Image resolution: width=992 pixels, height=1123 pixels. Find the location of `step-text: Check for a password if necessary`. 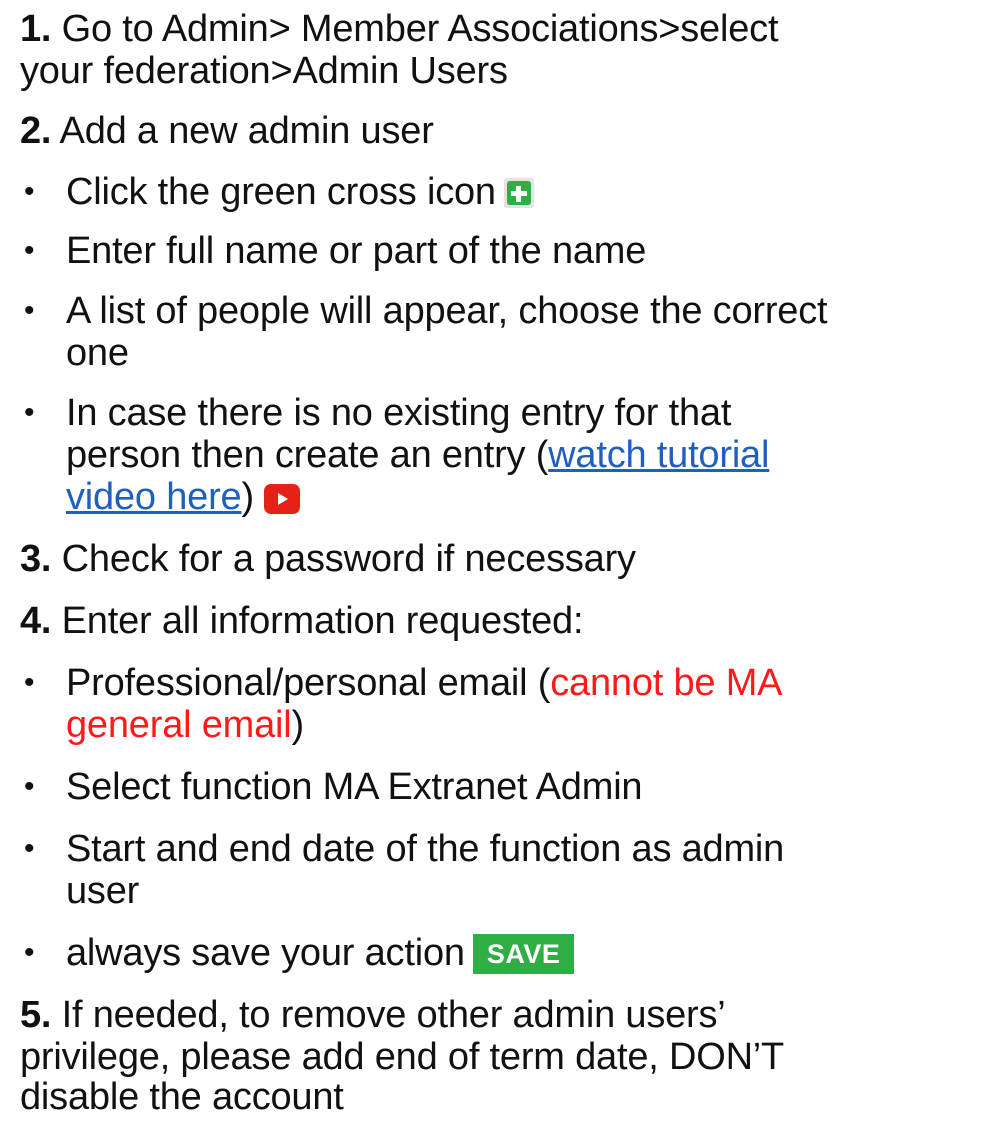

step-text: Check for a password if necessary is located at coordinates (343, 559).